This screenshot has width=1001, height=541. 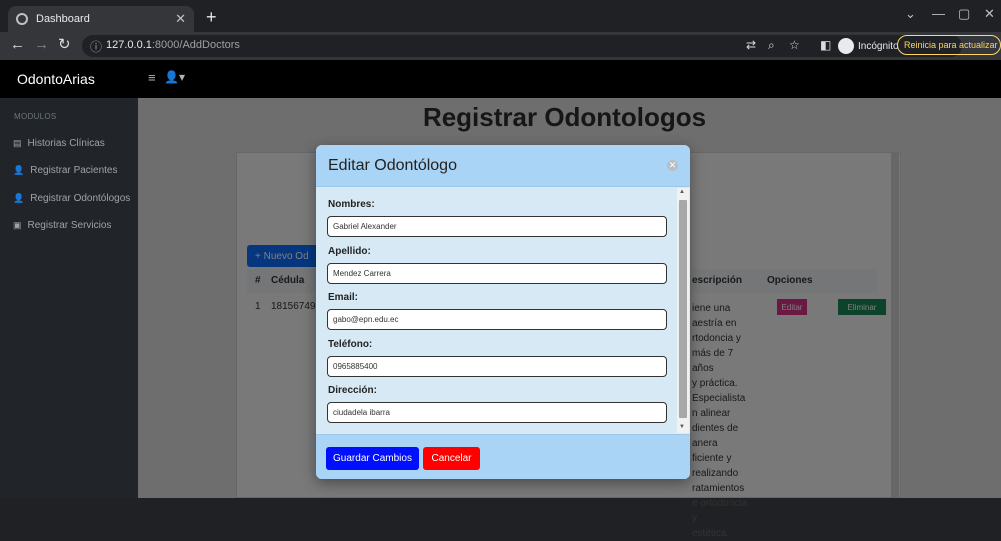 What do you see at coordinates (80, 198) in the screenshot?
I see `sidebar-item-label: Registrar Odontólogos` at bounding box center [80, 198].